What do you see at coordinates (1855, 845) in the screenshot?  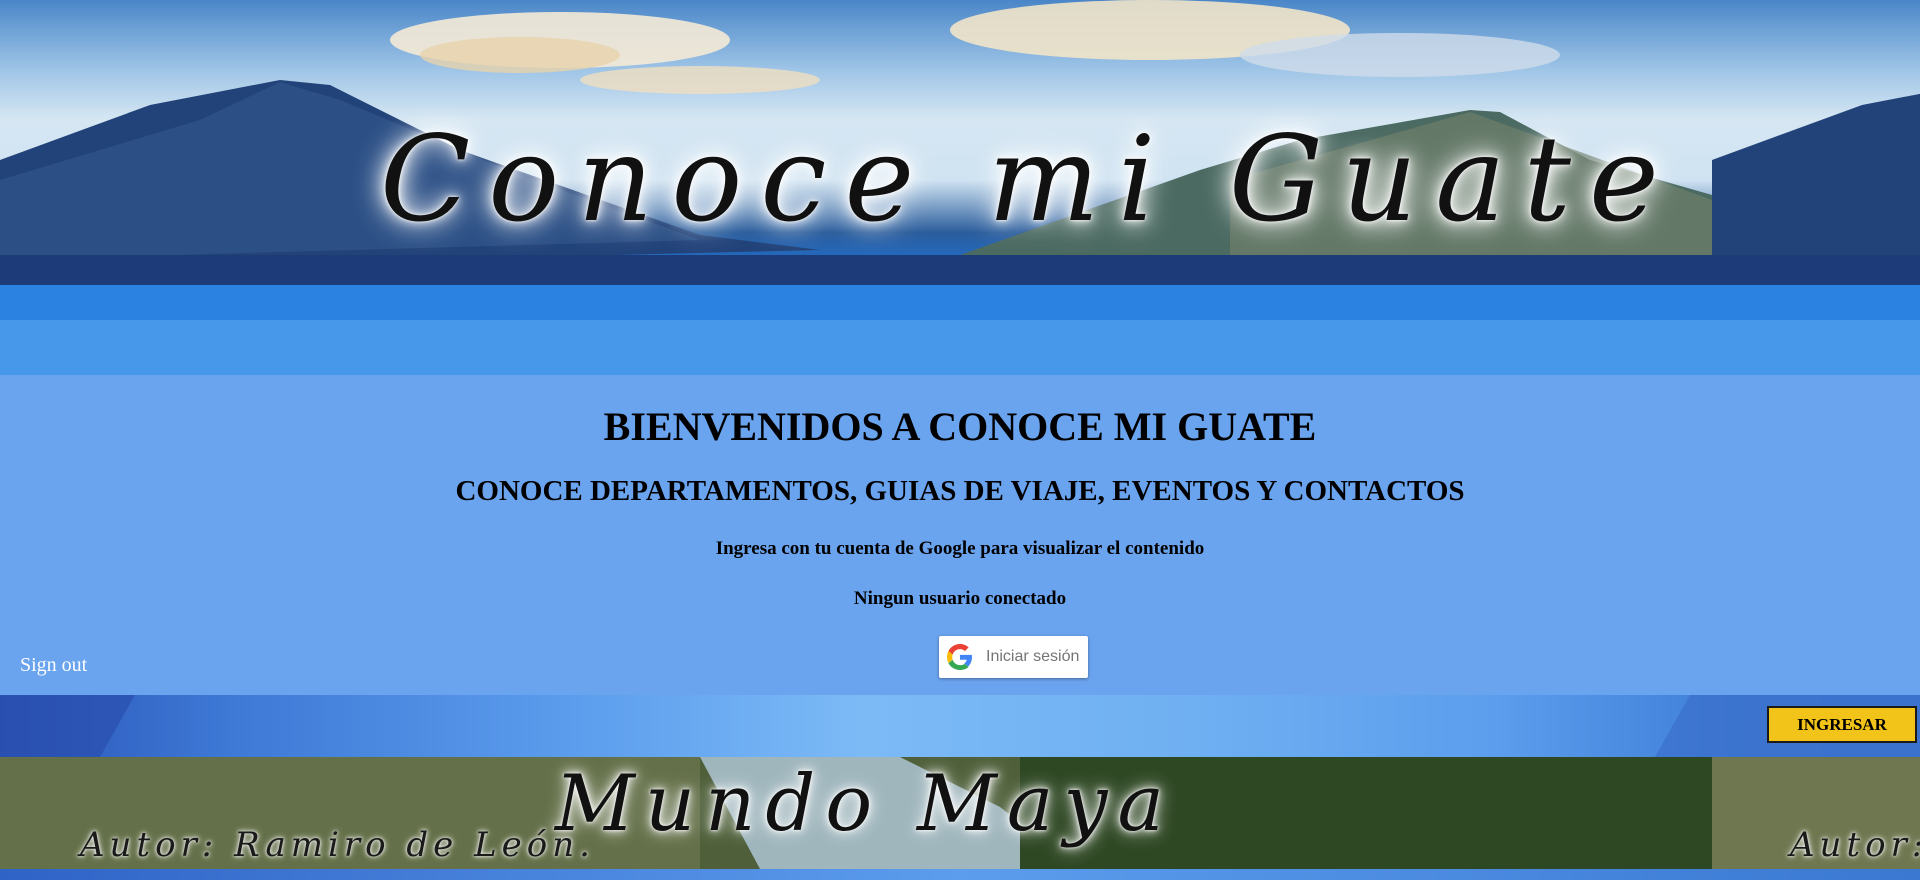 I see `footer-author-repeat: Autor:` at bounding box center [1855, 845].